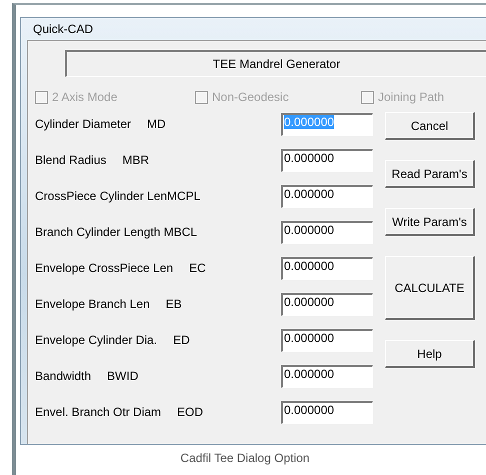 The image size is (486, 475). I want to click on dialog-header: TEE Mandrel Generator, so click(275, 63).